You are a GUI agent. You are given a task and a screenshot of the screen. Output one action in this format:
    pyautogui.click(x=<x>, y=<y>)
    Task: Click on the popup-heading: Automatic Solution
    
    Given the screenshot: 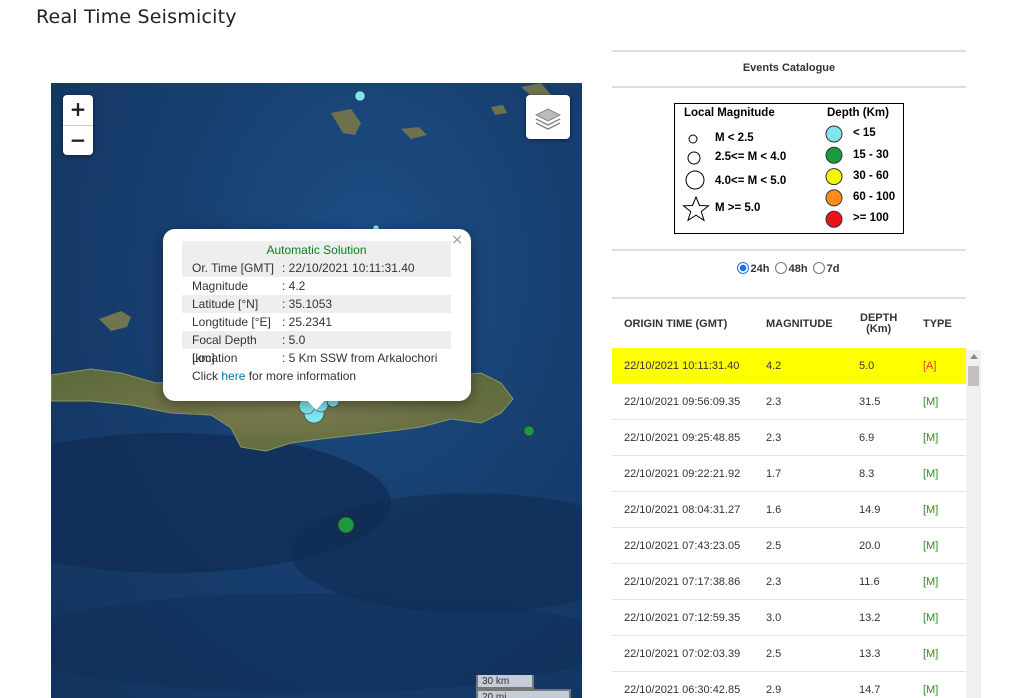 What is the action you would take?
    pyautogui.click(x=316, y=250)
    